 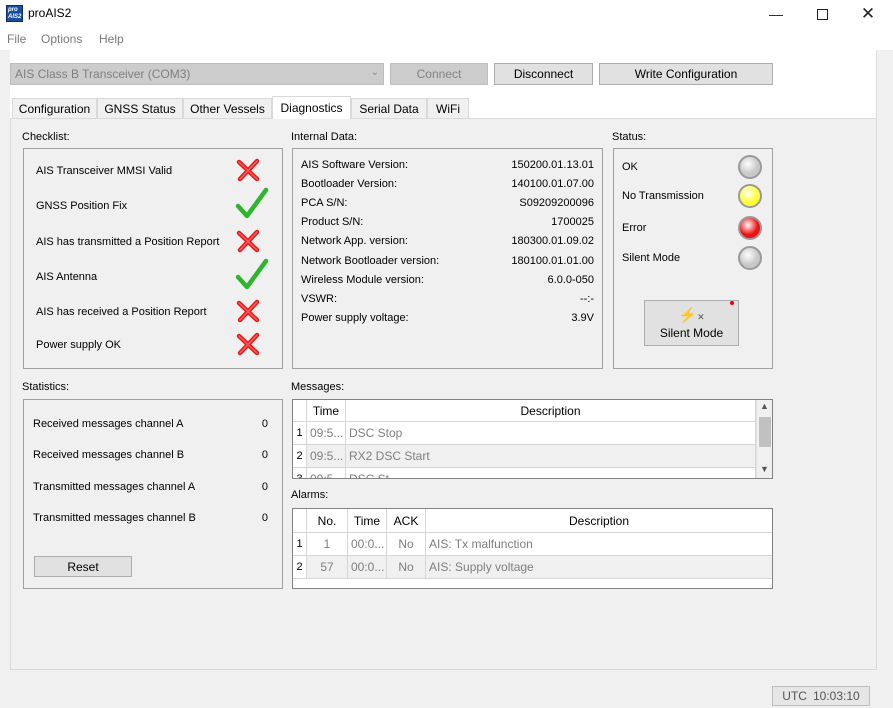 What do you see at coordinates (83, 566) in the screenshot?
I see `reset-button: Reset` at bounding box center [83, 566].